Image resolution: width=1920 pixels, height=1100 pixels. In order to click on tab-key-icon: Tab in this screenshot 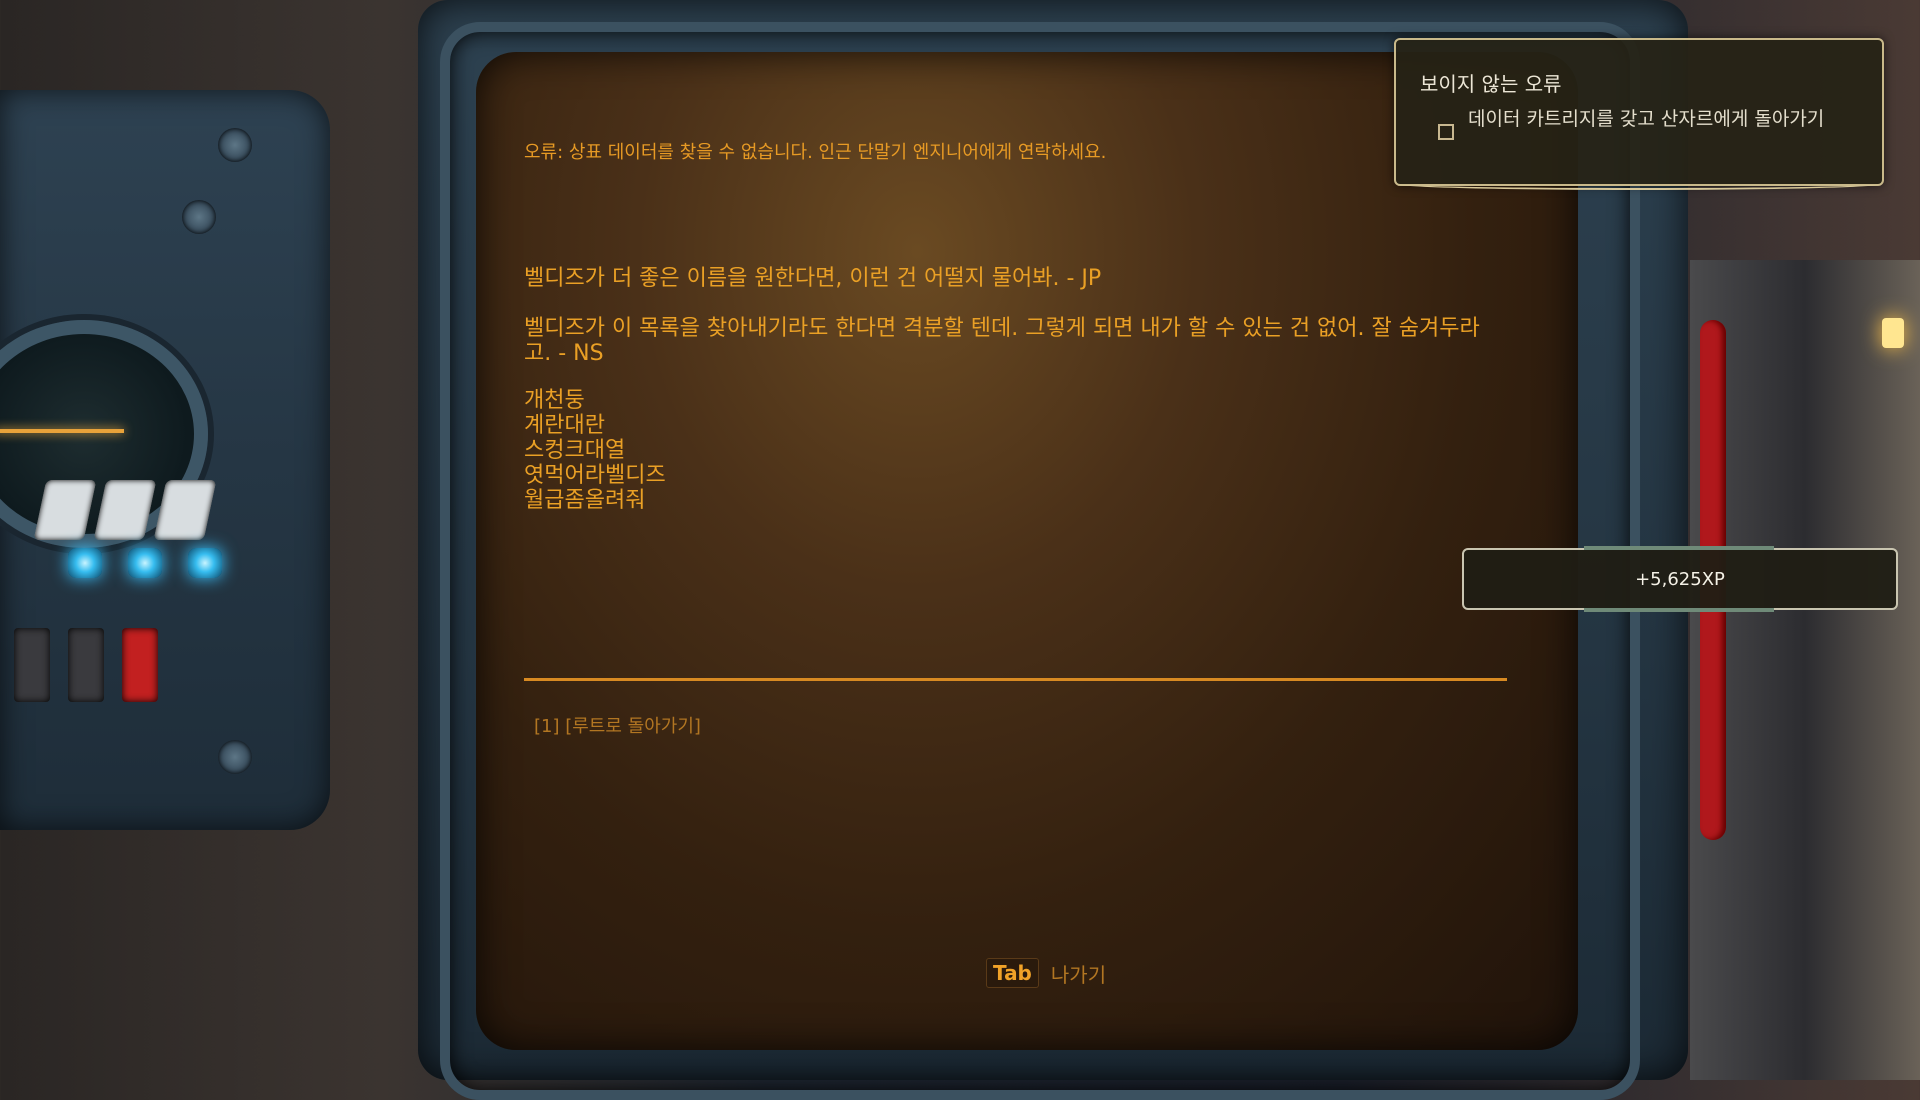, I will do `click(1012, 973)`.